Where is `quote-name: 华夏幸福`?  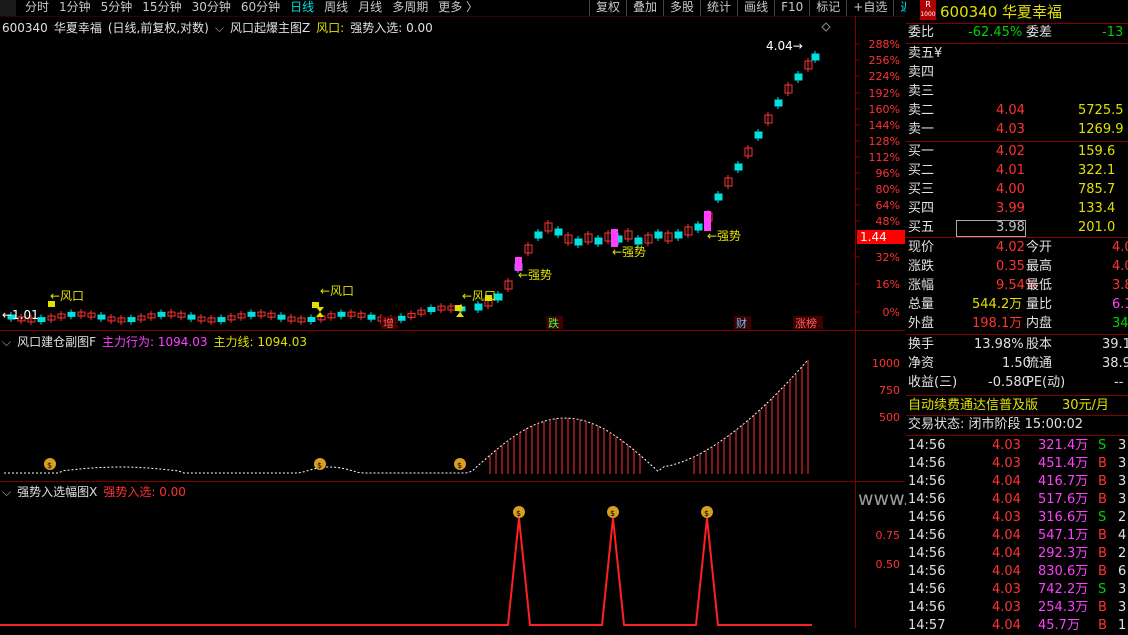
quote-name: 华夏幸福 is located at coordinates (1032, 12).